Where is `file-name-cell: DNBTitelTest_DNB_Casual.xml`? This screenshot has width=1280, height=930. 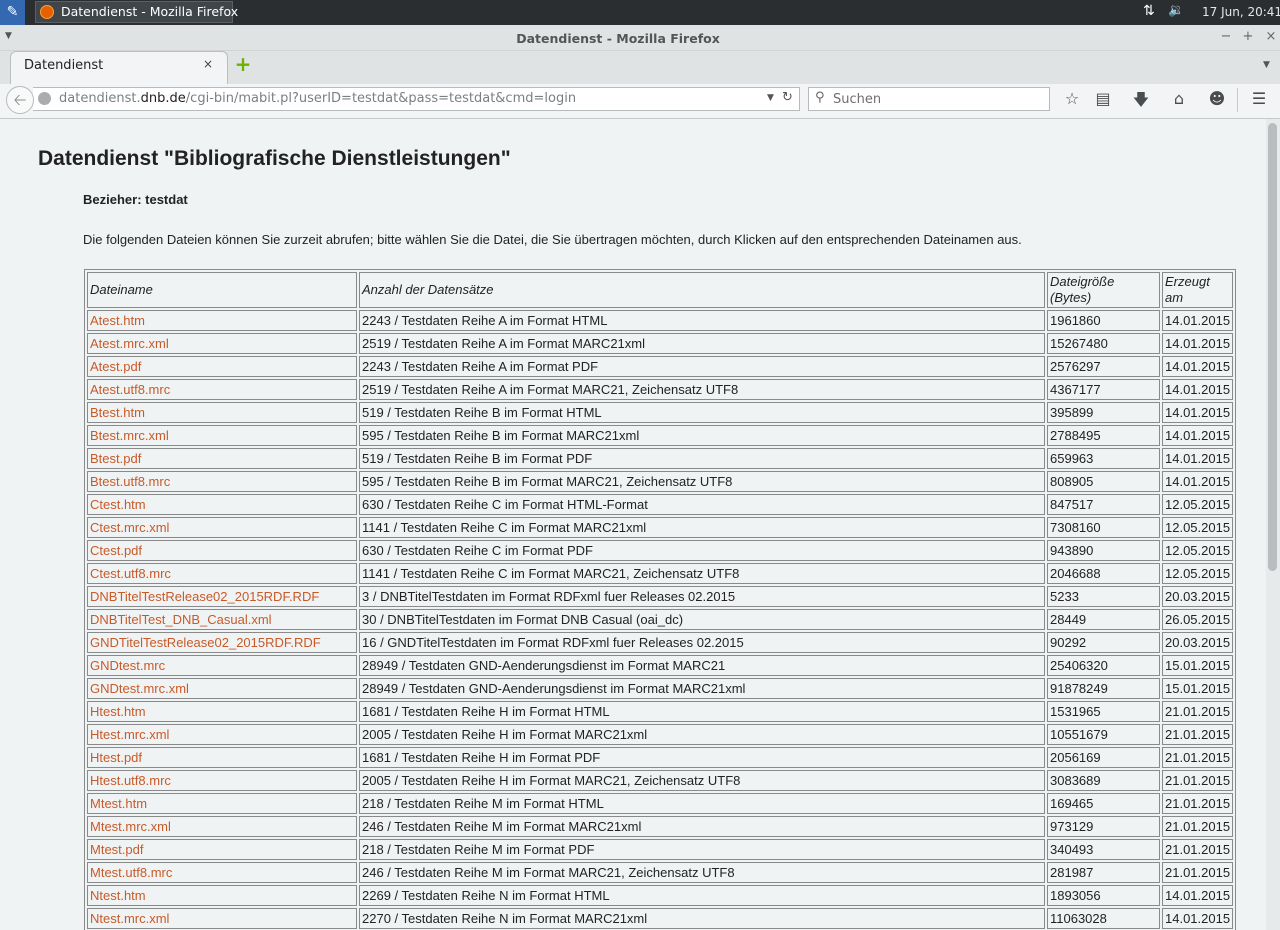
file-name-cell: DNBTitelTest_DNB_Casual.xml is located at coordinates (222, 619).